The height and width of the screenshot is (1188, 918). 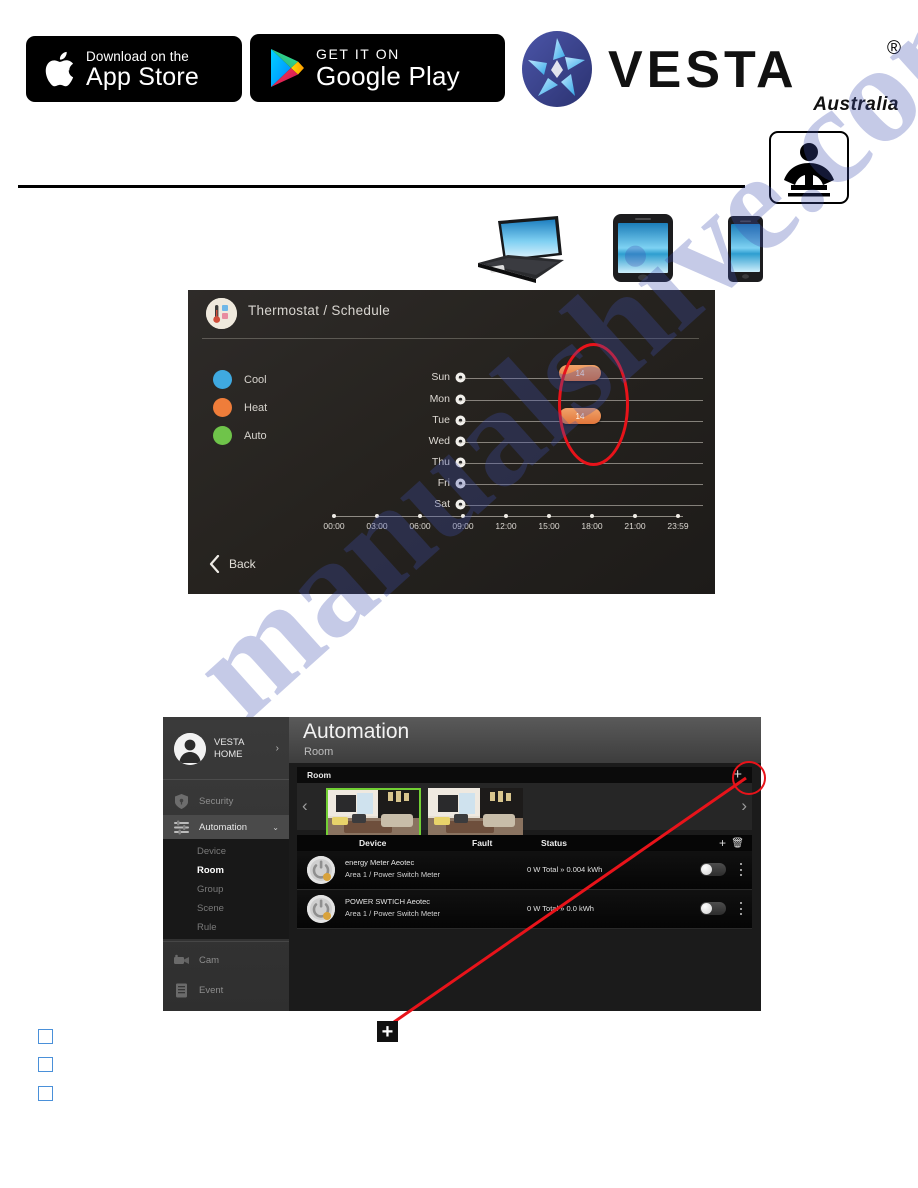 What do you see at coordinates (580, 484) in the screenshot?
I see `schedule-line-fri` at bounding box center [580, 484].